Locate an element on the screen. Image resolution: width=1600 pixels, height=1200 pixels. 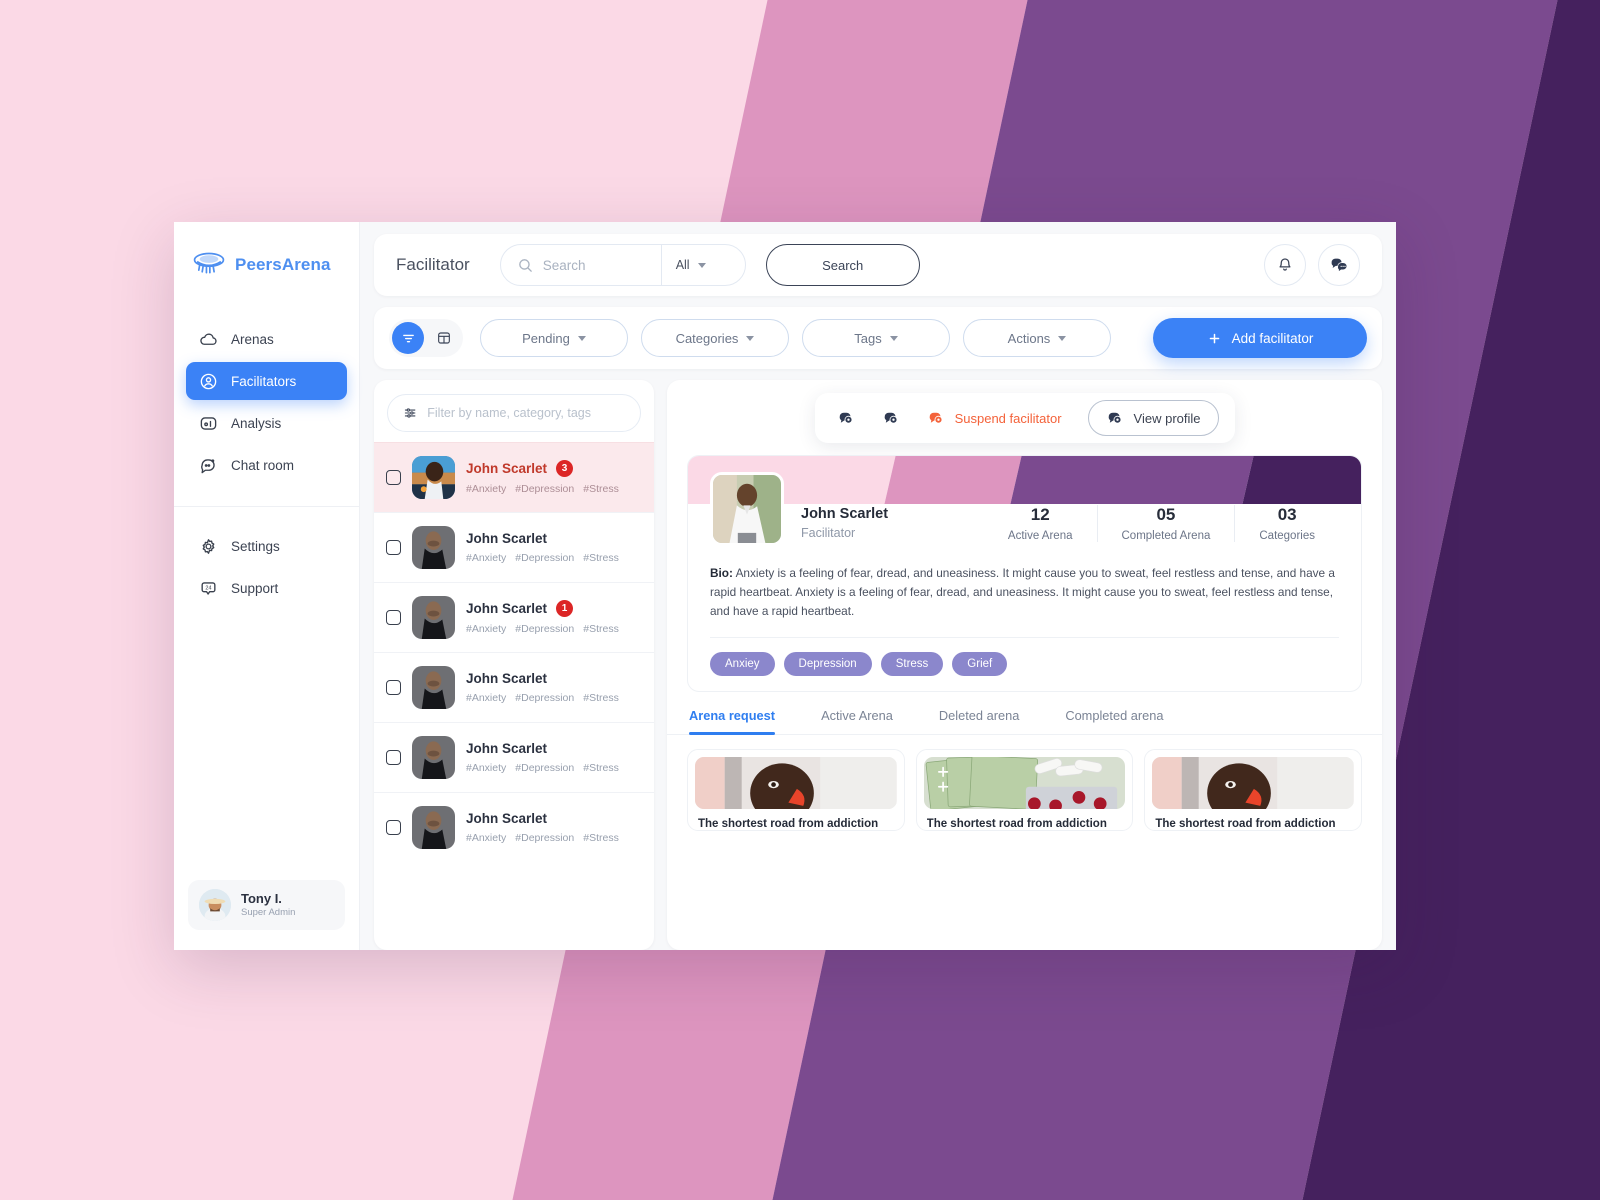
filter-pill-categories: Categories is located at coordinates (715, 338).